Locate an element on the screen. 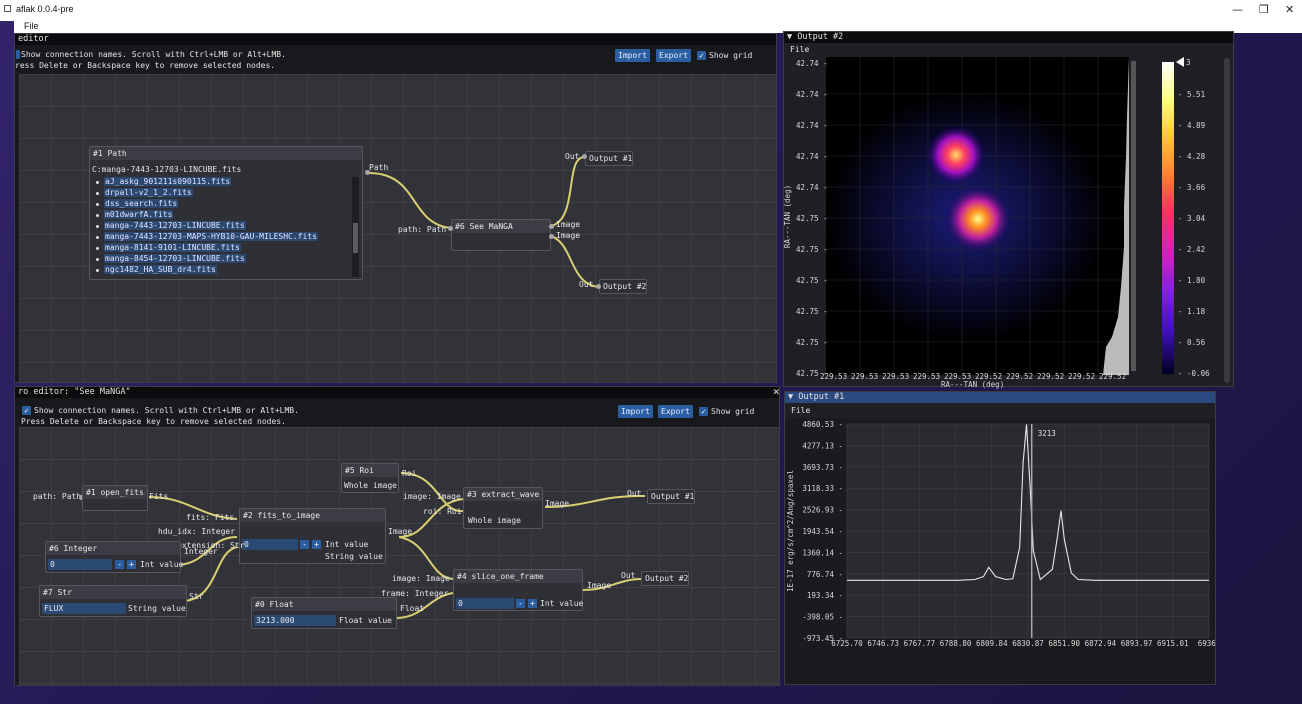 This screenshot has height=704, width=1302. spectrum-y-tick: 1943.54 - is located at coordinates (822, 531).